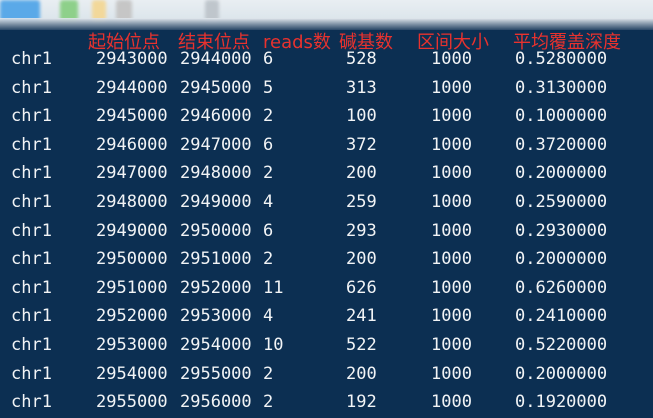  What do you see at coordinates (132, 87) in the screenshot?
I see `cell-start: 2944000` at bounding box center [132, 87].